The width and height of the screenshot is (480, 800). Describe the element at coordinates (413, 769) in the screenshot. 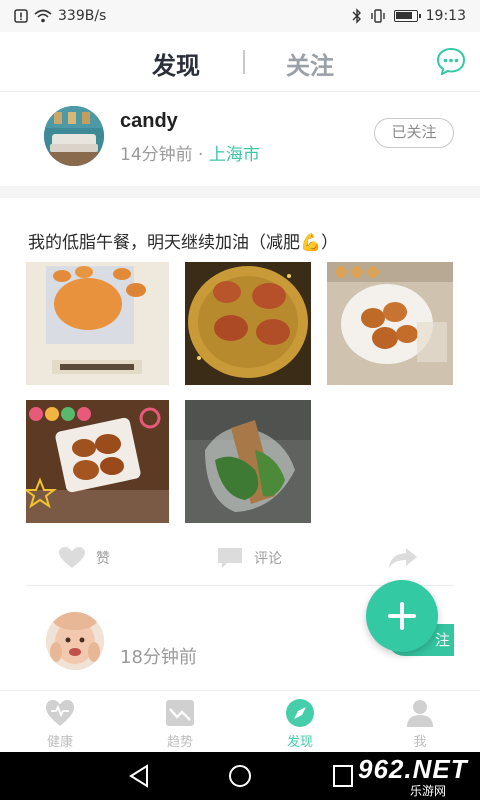

I see `watermark-logo: 962.NET` at that location.